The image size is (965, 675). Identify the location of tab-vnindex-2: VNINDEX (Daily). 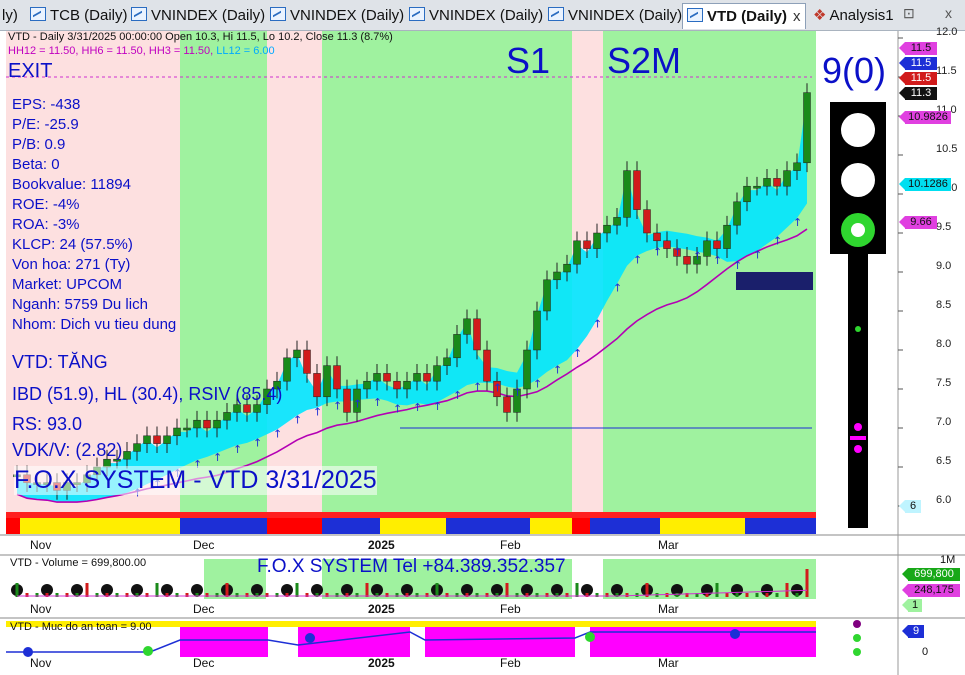
(337, 15).